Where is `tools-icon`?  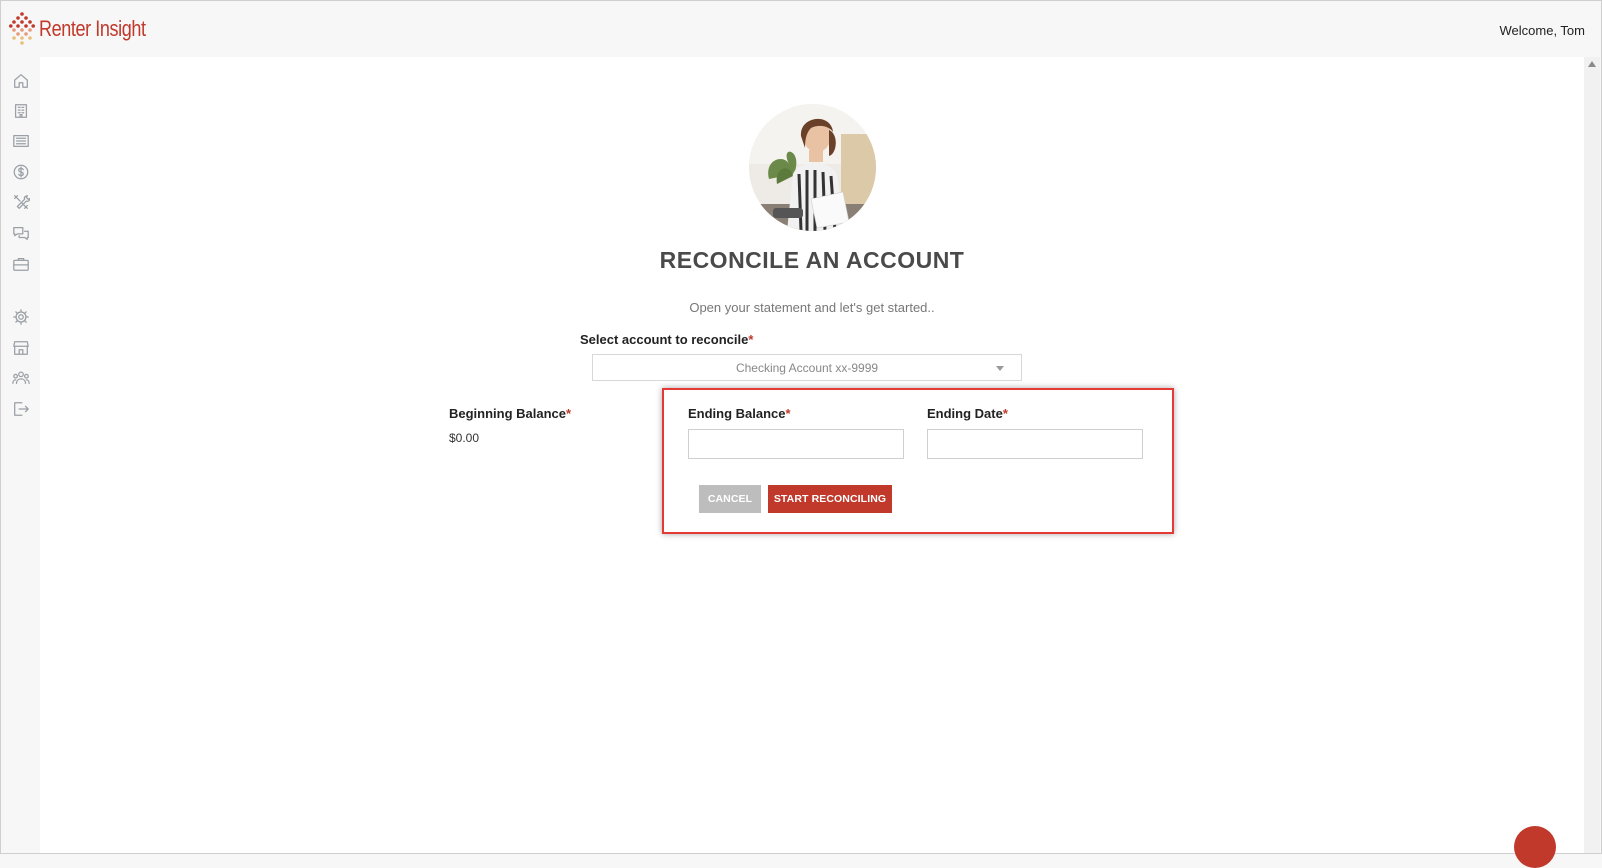
tools-icon is located at coordinates (22, 202).